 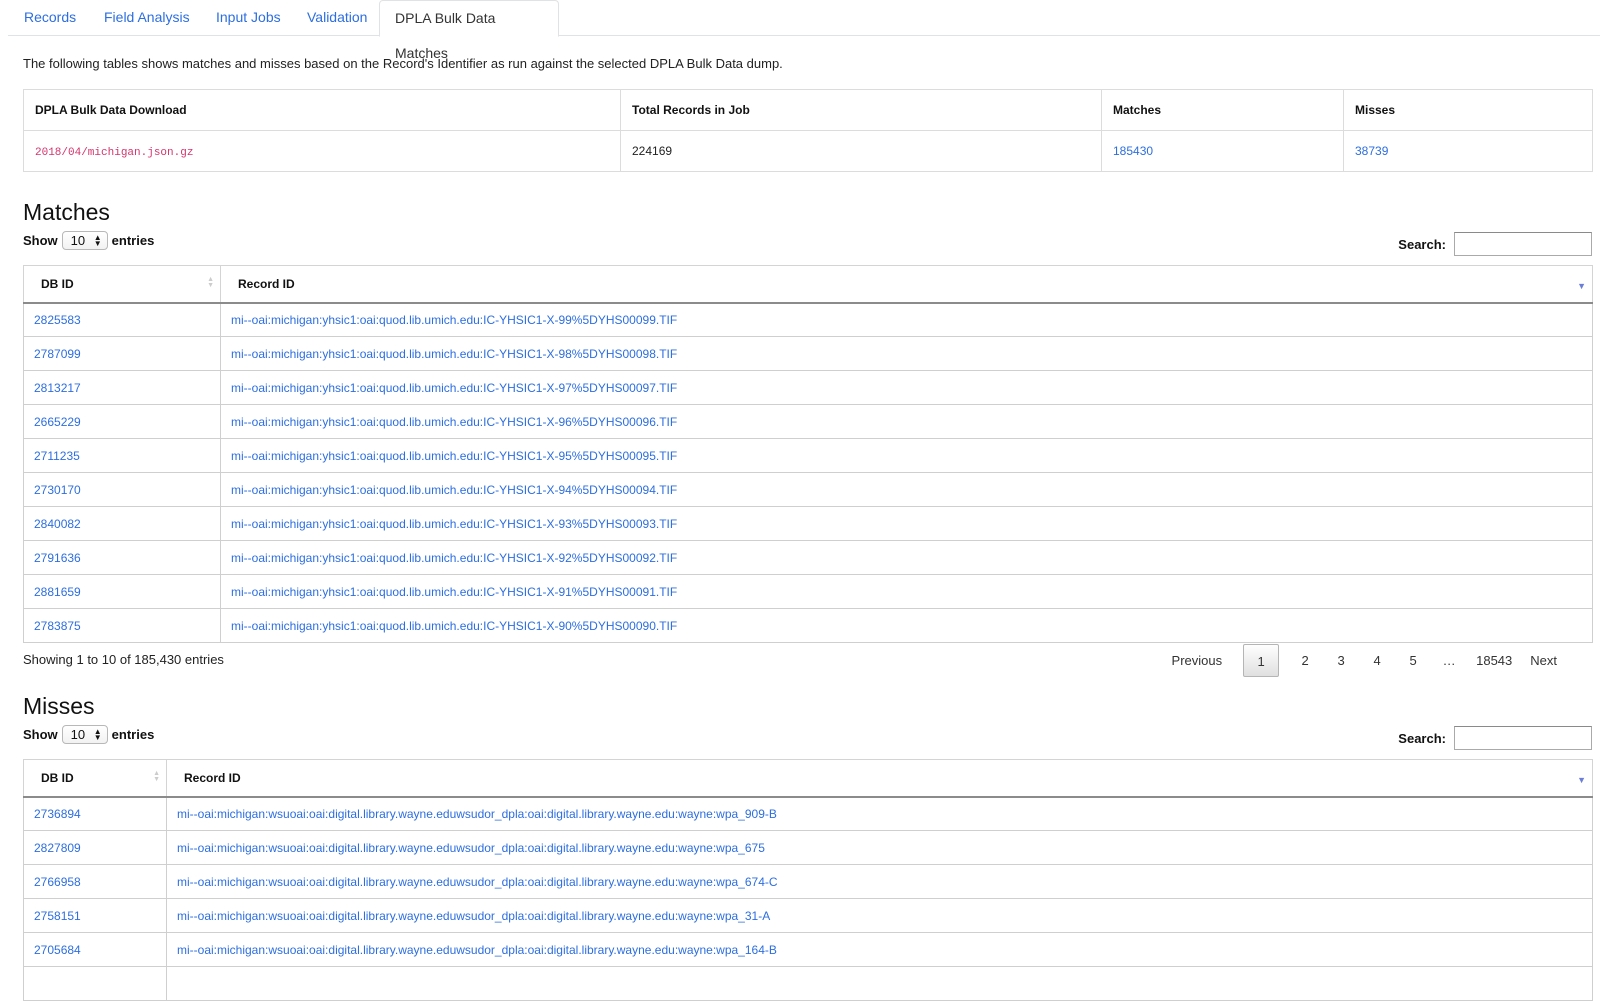 I want to click on tab-input-jobs: Input Jobs, so click(x=248, y=18).